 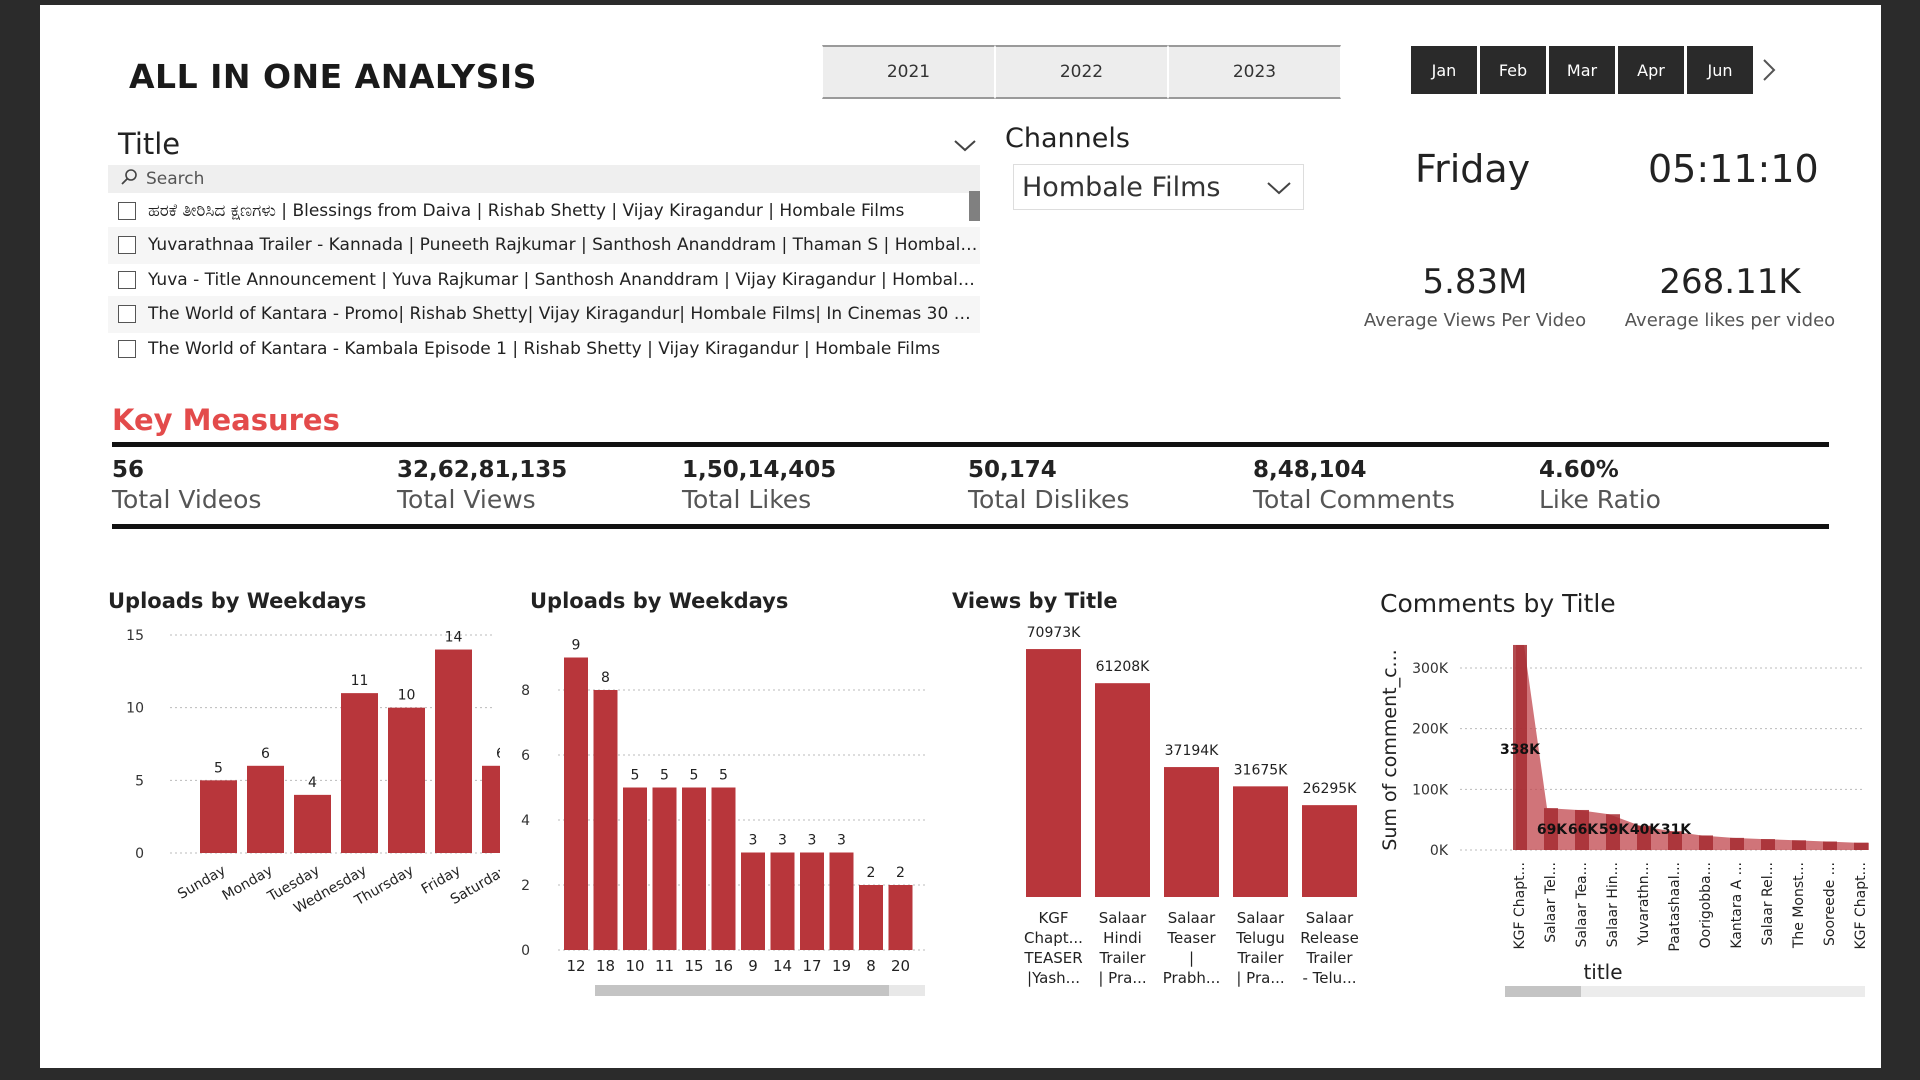 What do you see at coordinates (576, 646) in the screenshot?
I see `data-label: 9` at bounding box center [576, 646].